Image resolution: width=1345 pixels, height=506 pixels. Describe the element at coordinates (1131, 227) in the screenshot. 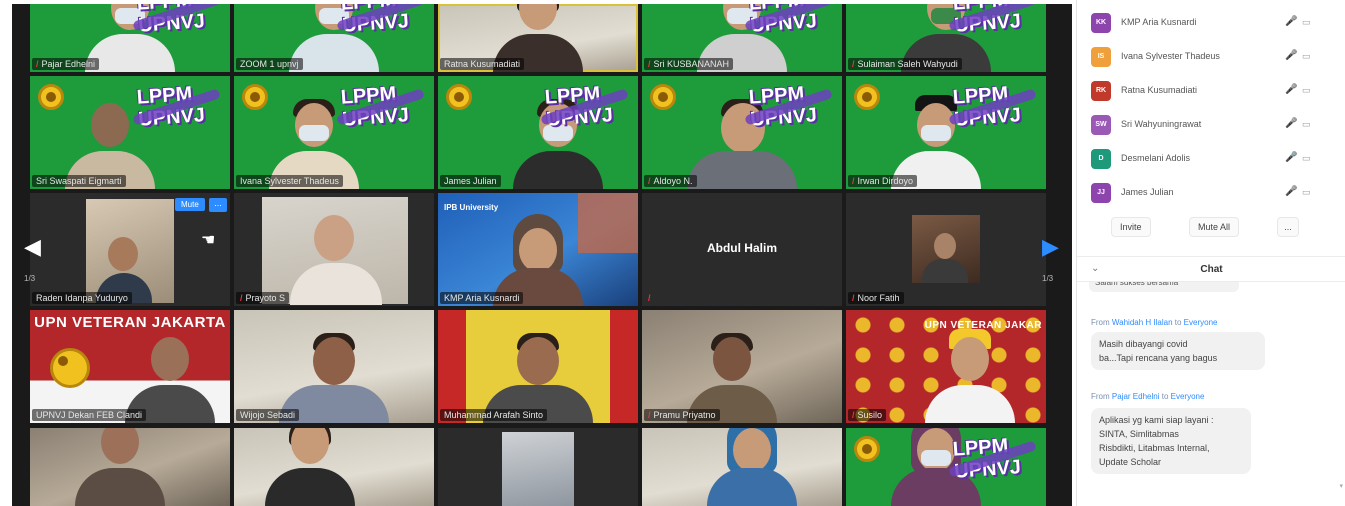

I see `invite-button: Invite` at that location.